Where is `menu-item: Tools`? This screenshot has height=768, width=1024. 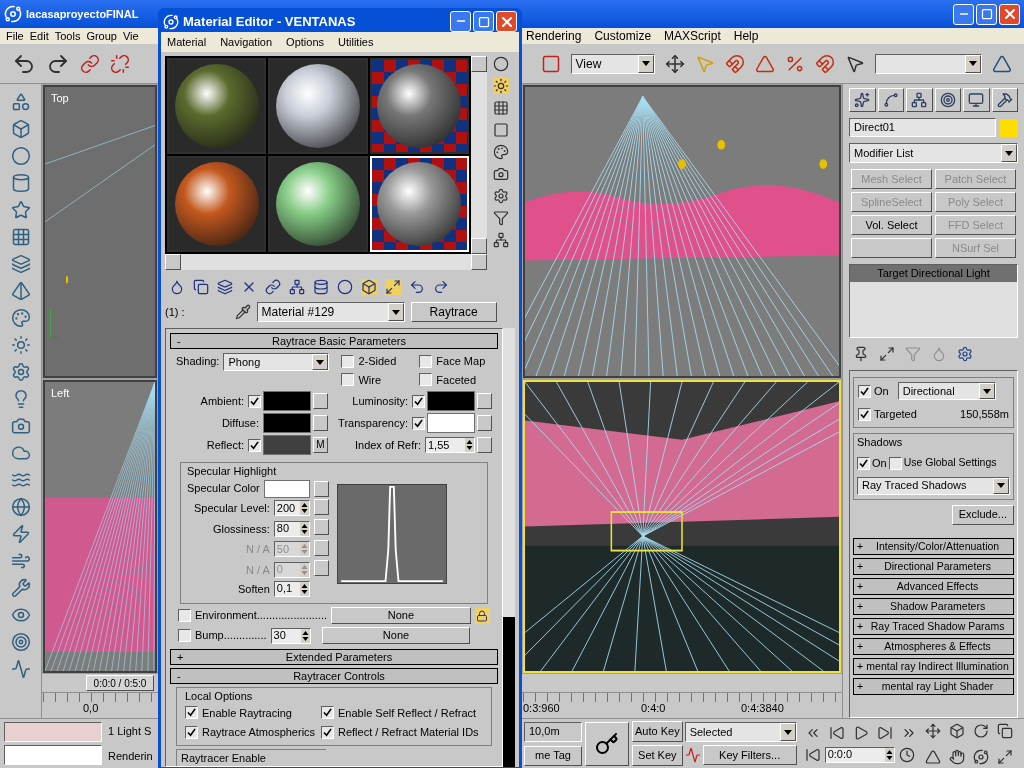
menu-item: Tools is located at coordinates (67, 36).